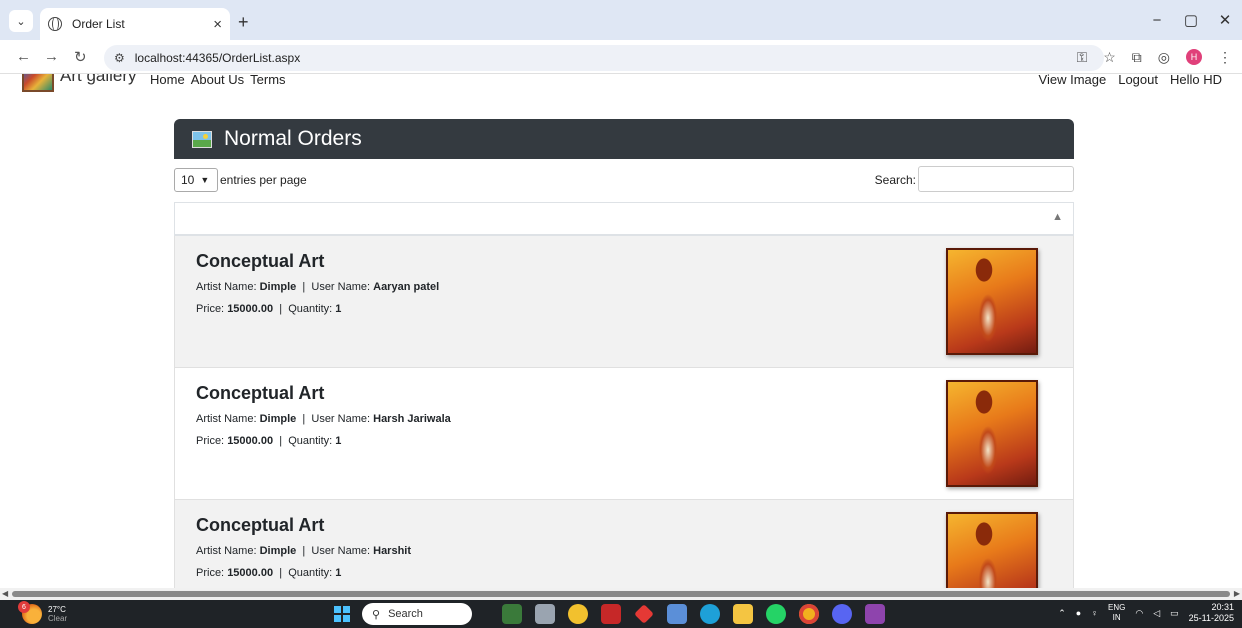 This screenshot has width=1242, height=628. I want to click on user-greeting: Hello HD, so click(1196, 80).